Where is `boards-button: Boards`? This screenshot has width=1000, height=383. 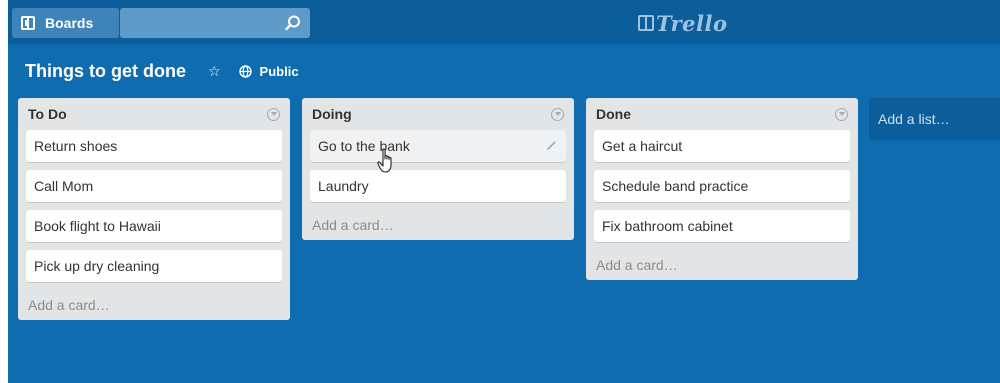
boards-button: Boards is located at coordinates (65, 23).